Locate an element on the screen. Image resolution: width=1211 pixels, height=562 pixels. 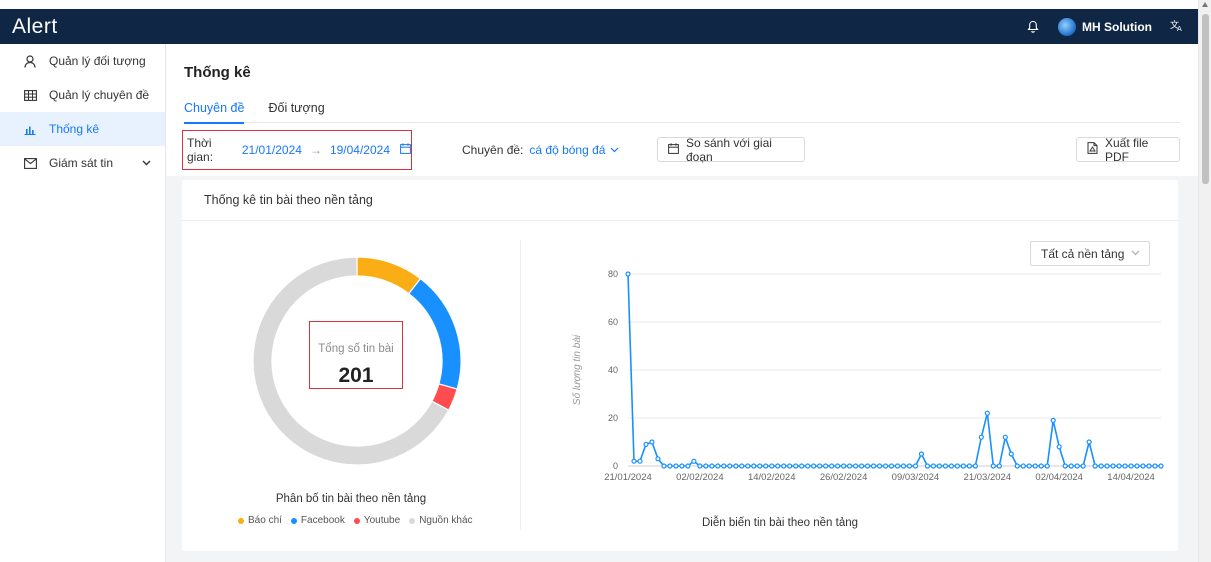
topic-value: cá độ bóng đá is located at coordinates (567, 150).